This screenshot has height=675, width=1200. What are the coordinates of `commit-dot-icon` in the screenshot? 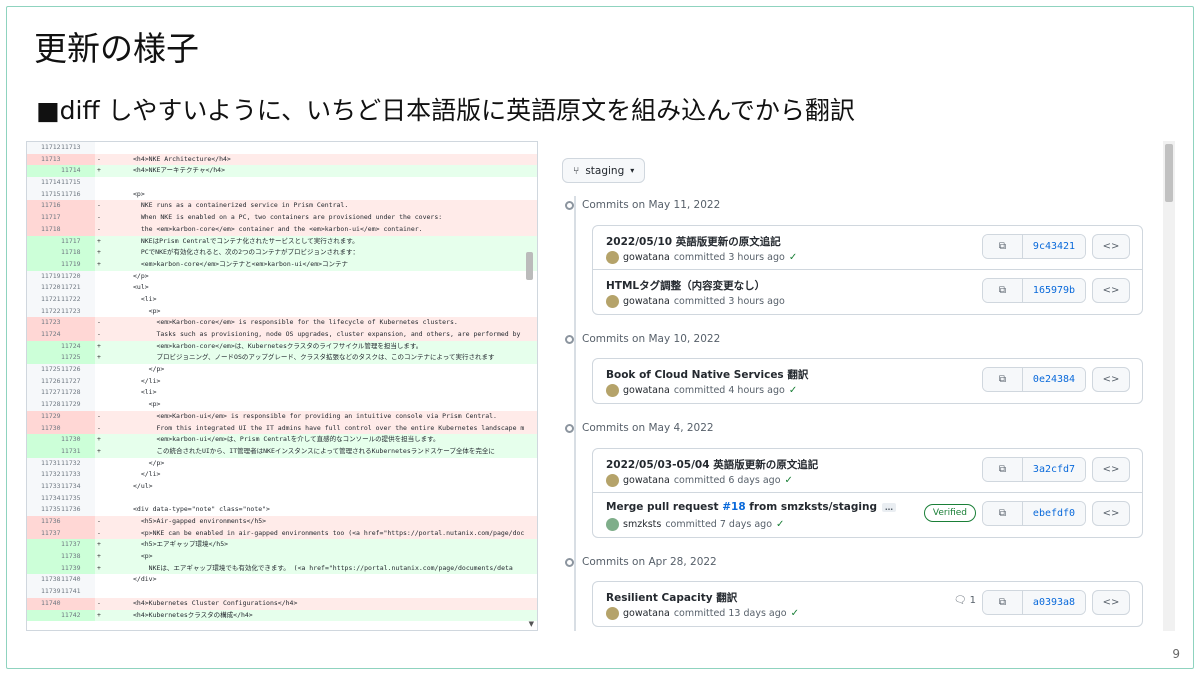 It's located at (569, 428).